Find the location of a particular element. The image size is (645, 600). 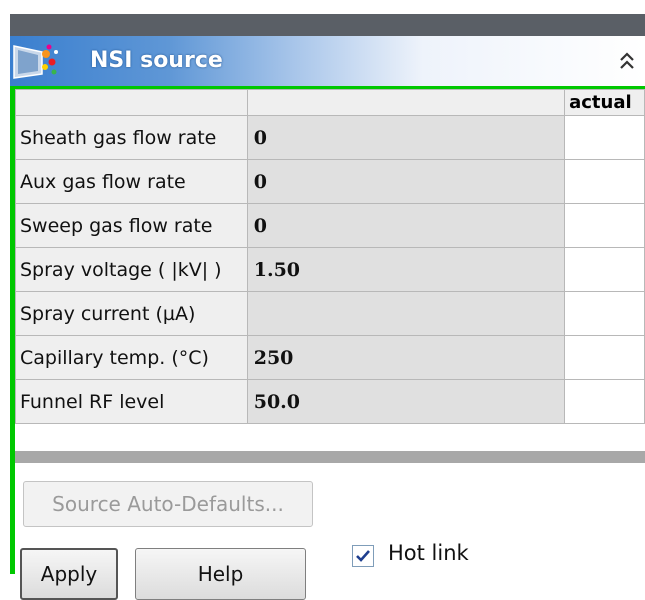

table-row: Capillary temp. (°C) 250 is located at coordinates (330, 357).